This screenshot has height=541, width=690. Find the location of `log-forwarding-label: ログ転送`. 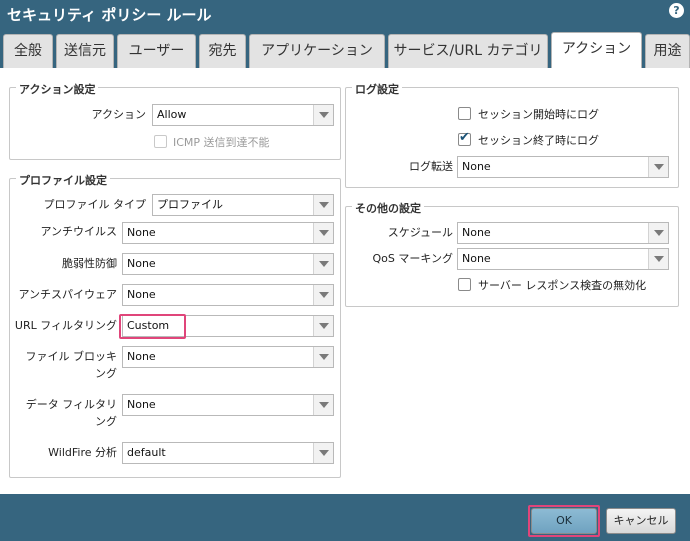

log-forwarding-label: ログ転送 is located at coordinates (431, 166).